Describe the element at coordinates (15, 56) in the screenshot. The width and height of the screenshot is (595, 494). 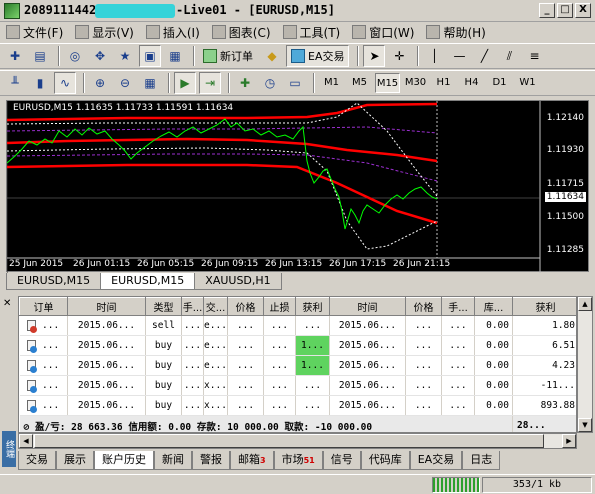
I see `new-chart-icon: ✚` at that location.